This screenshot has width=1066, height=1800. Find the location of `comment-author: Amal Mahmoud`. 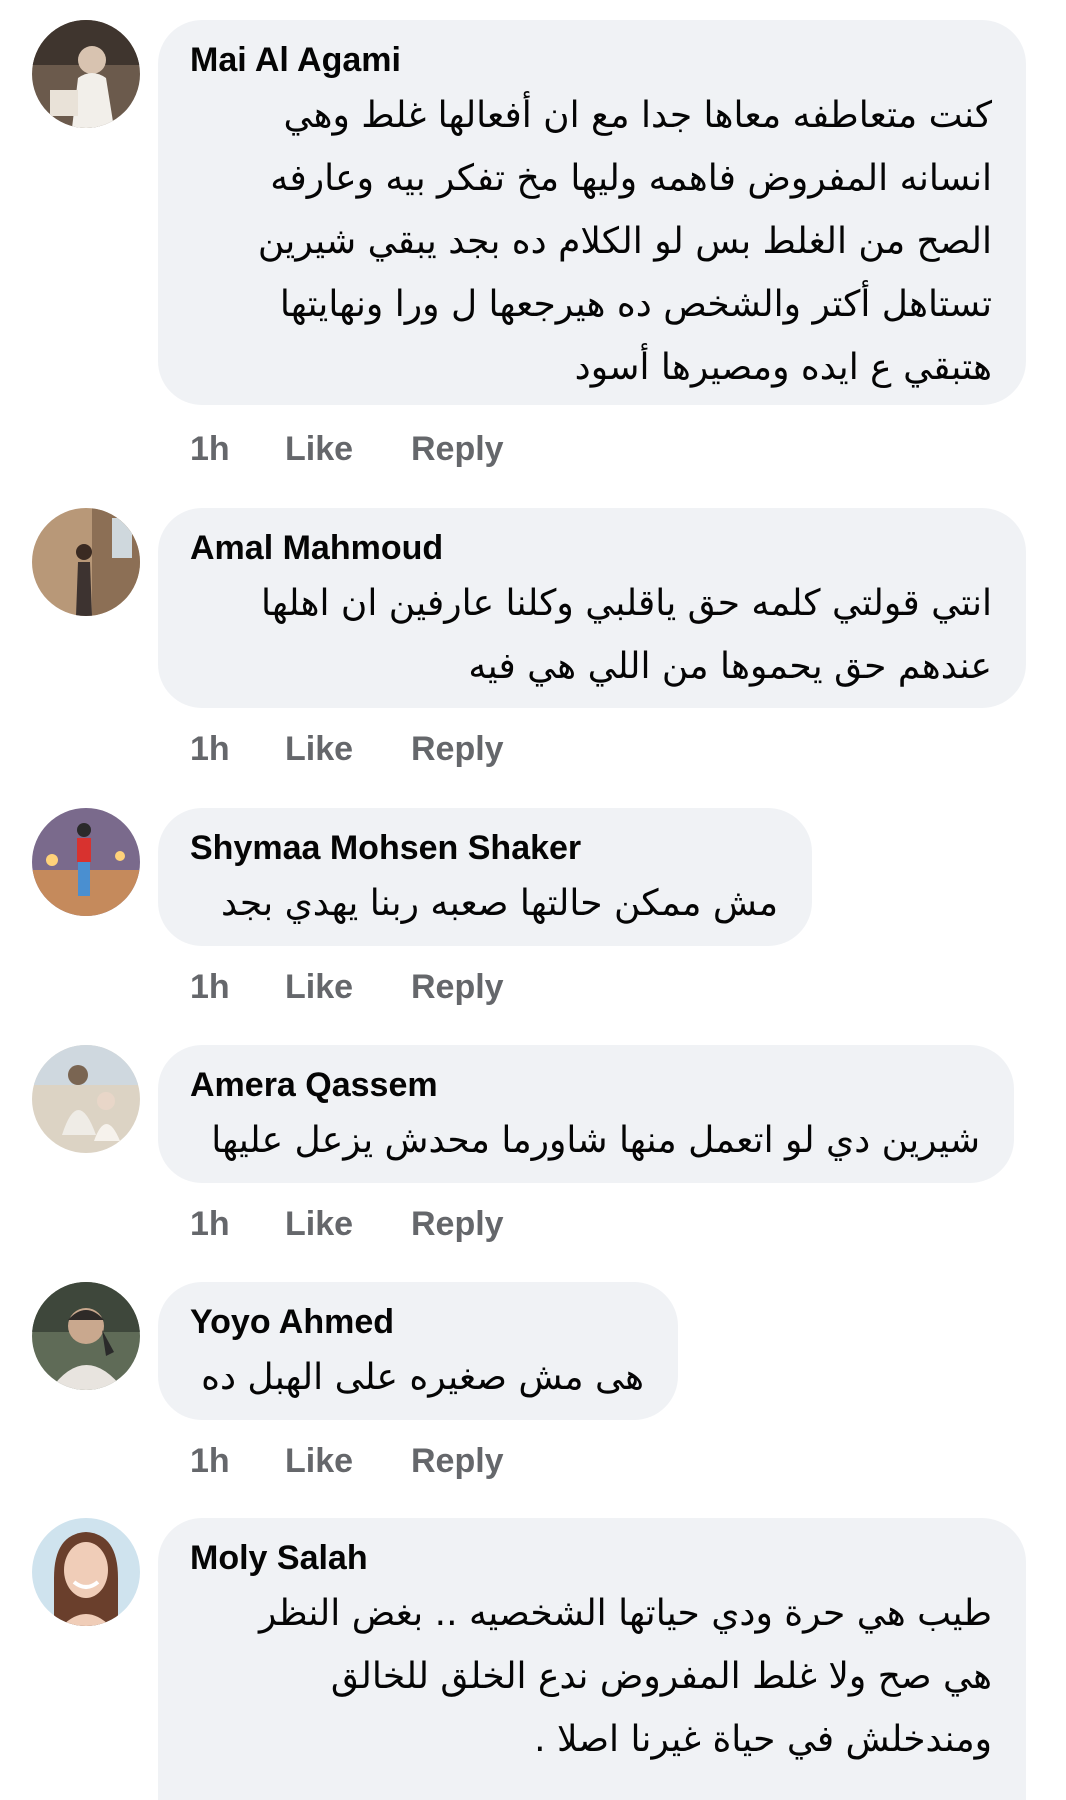

comment-author: Amal Mahmoud is located at coordinates (591, 548).